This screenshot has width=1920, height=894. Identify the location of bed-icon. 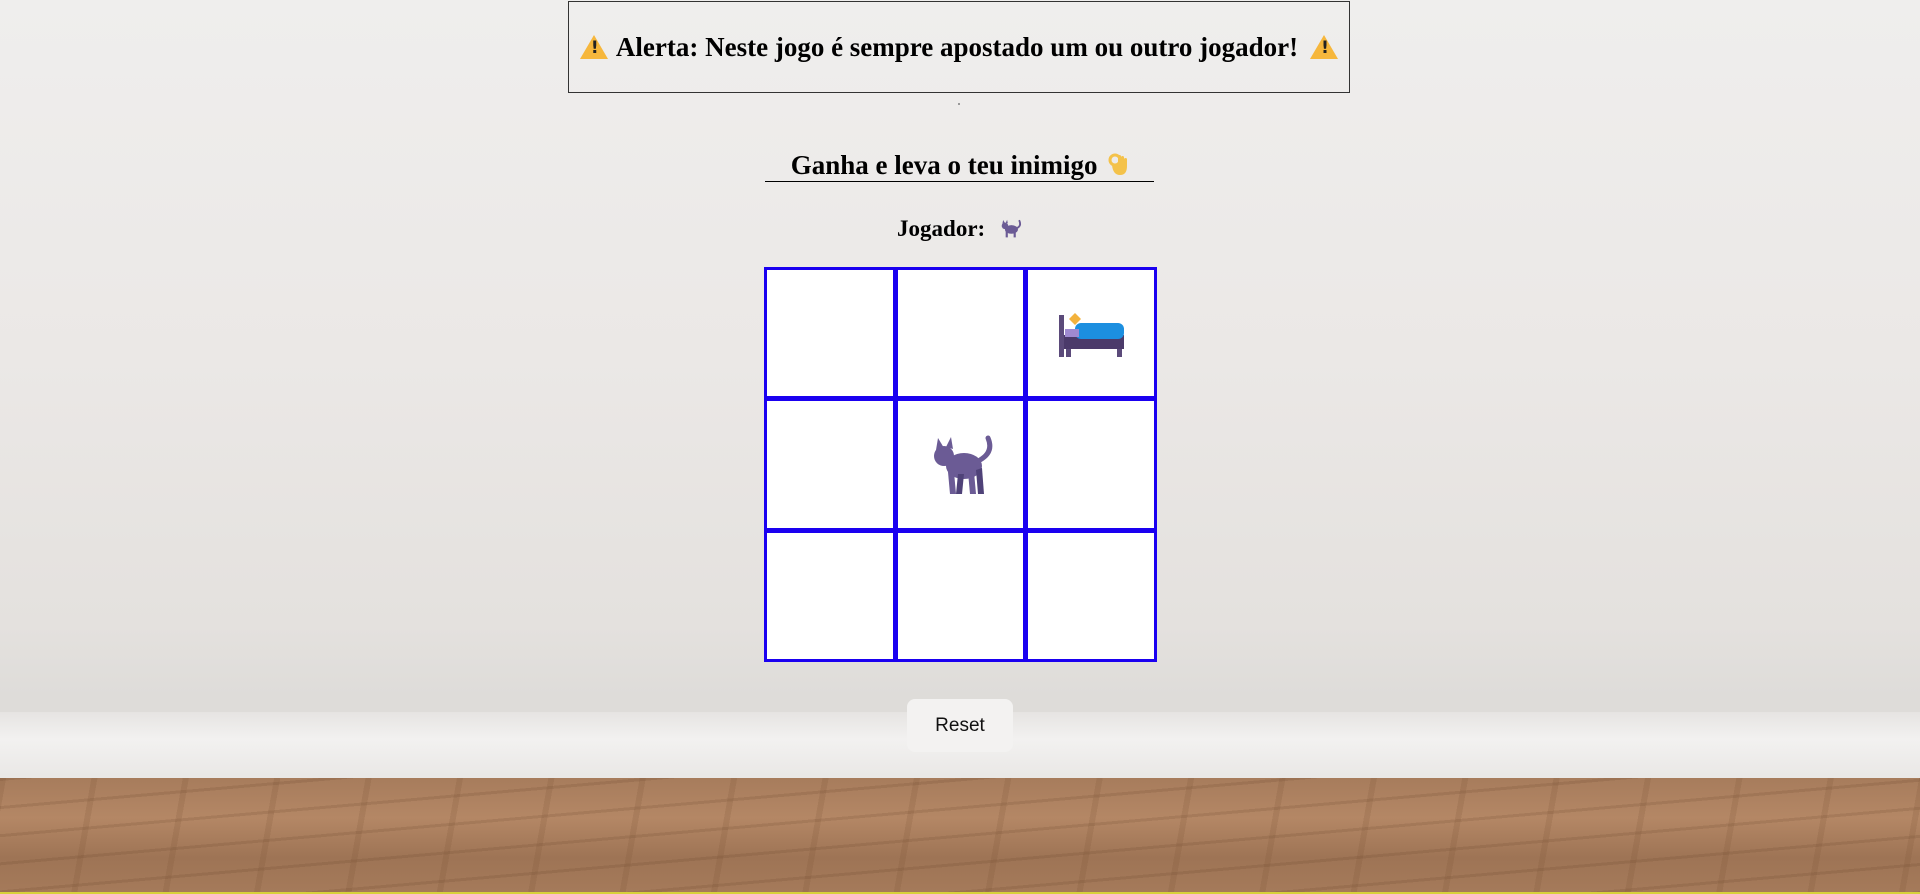
(1092, 335).